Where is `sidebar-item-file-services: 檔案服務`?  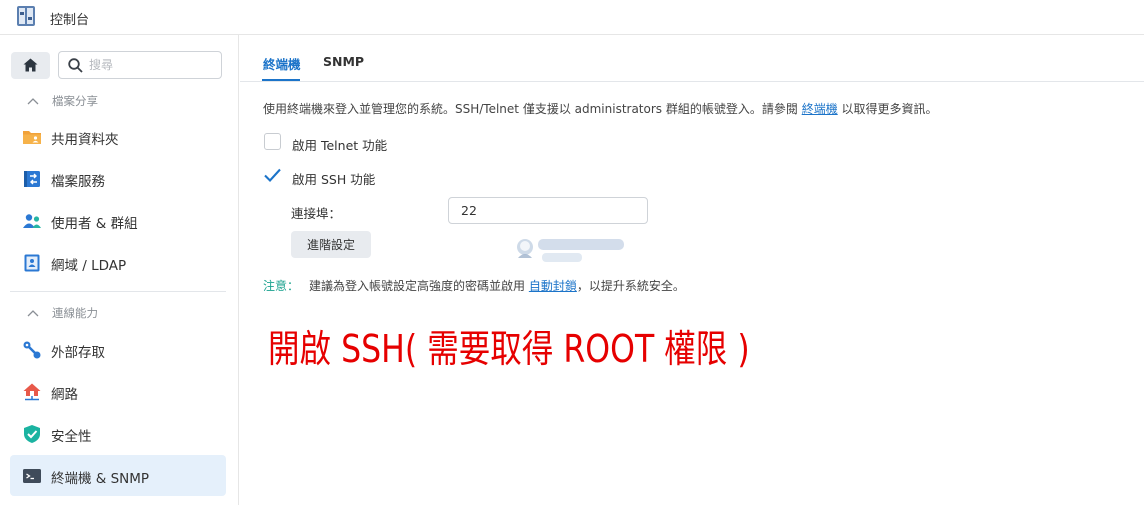
sidebar-item-file-services: 檔案服務 is located at coordinates (118, 178).